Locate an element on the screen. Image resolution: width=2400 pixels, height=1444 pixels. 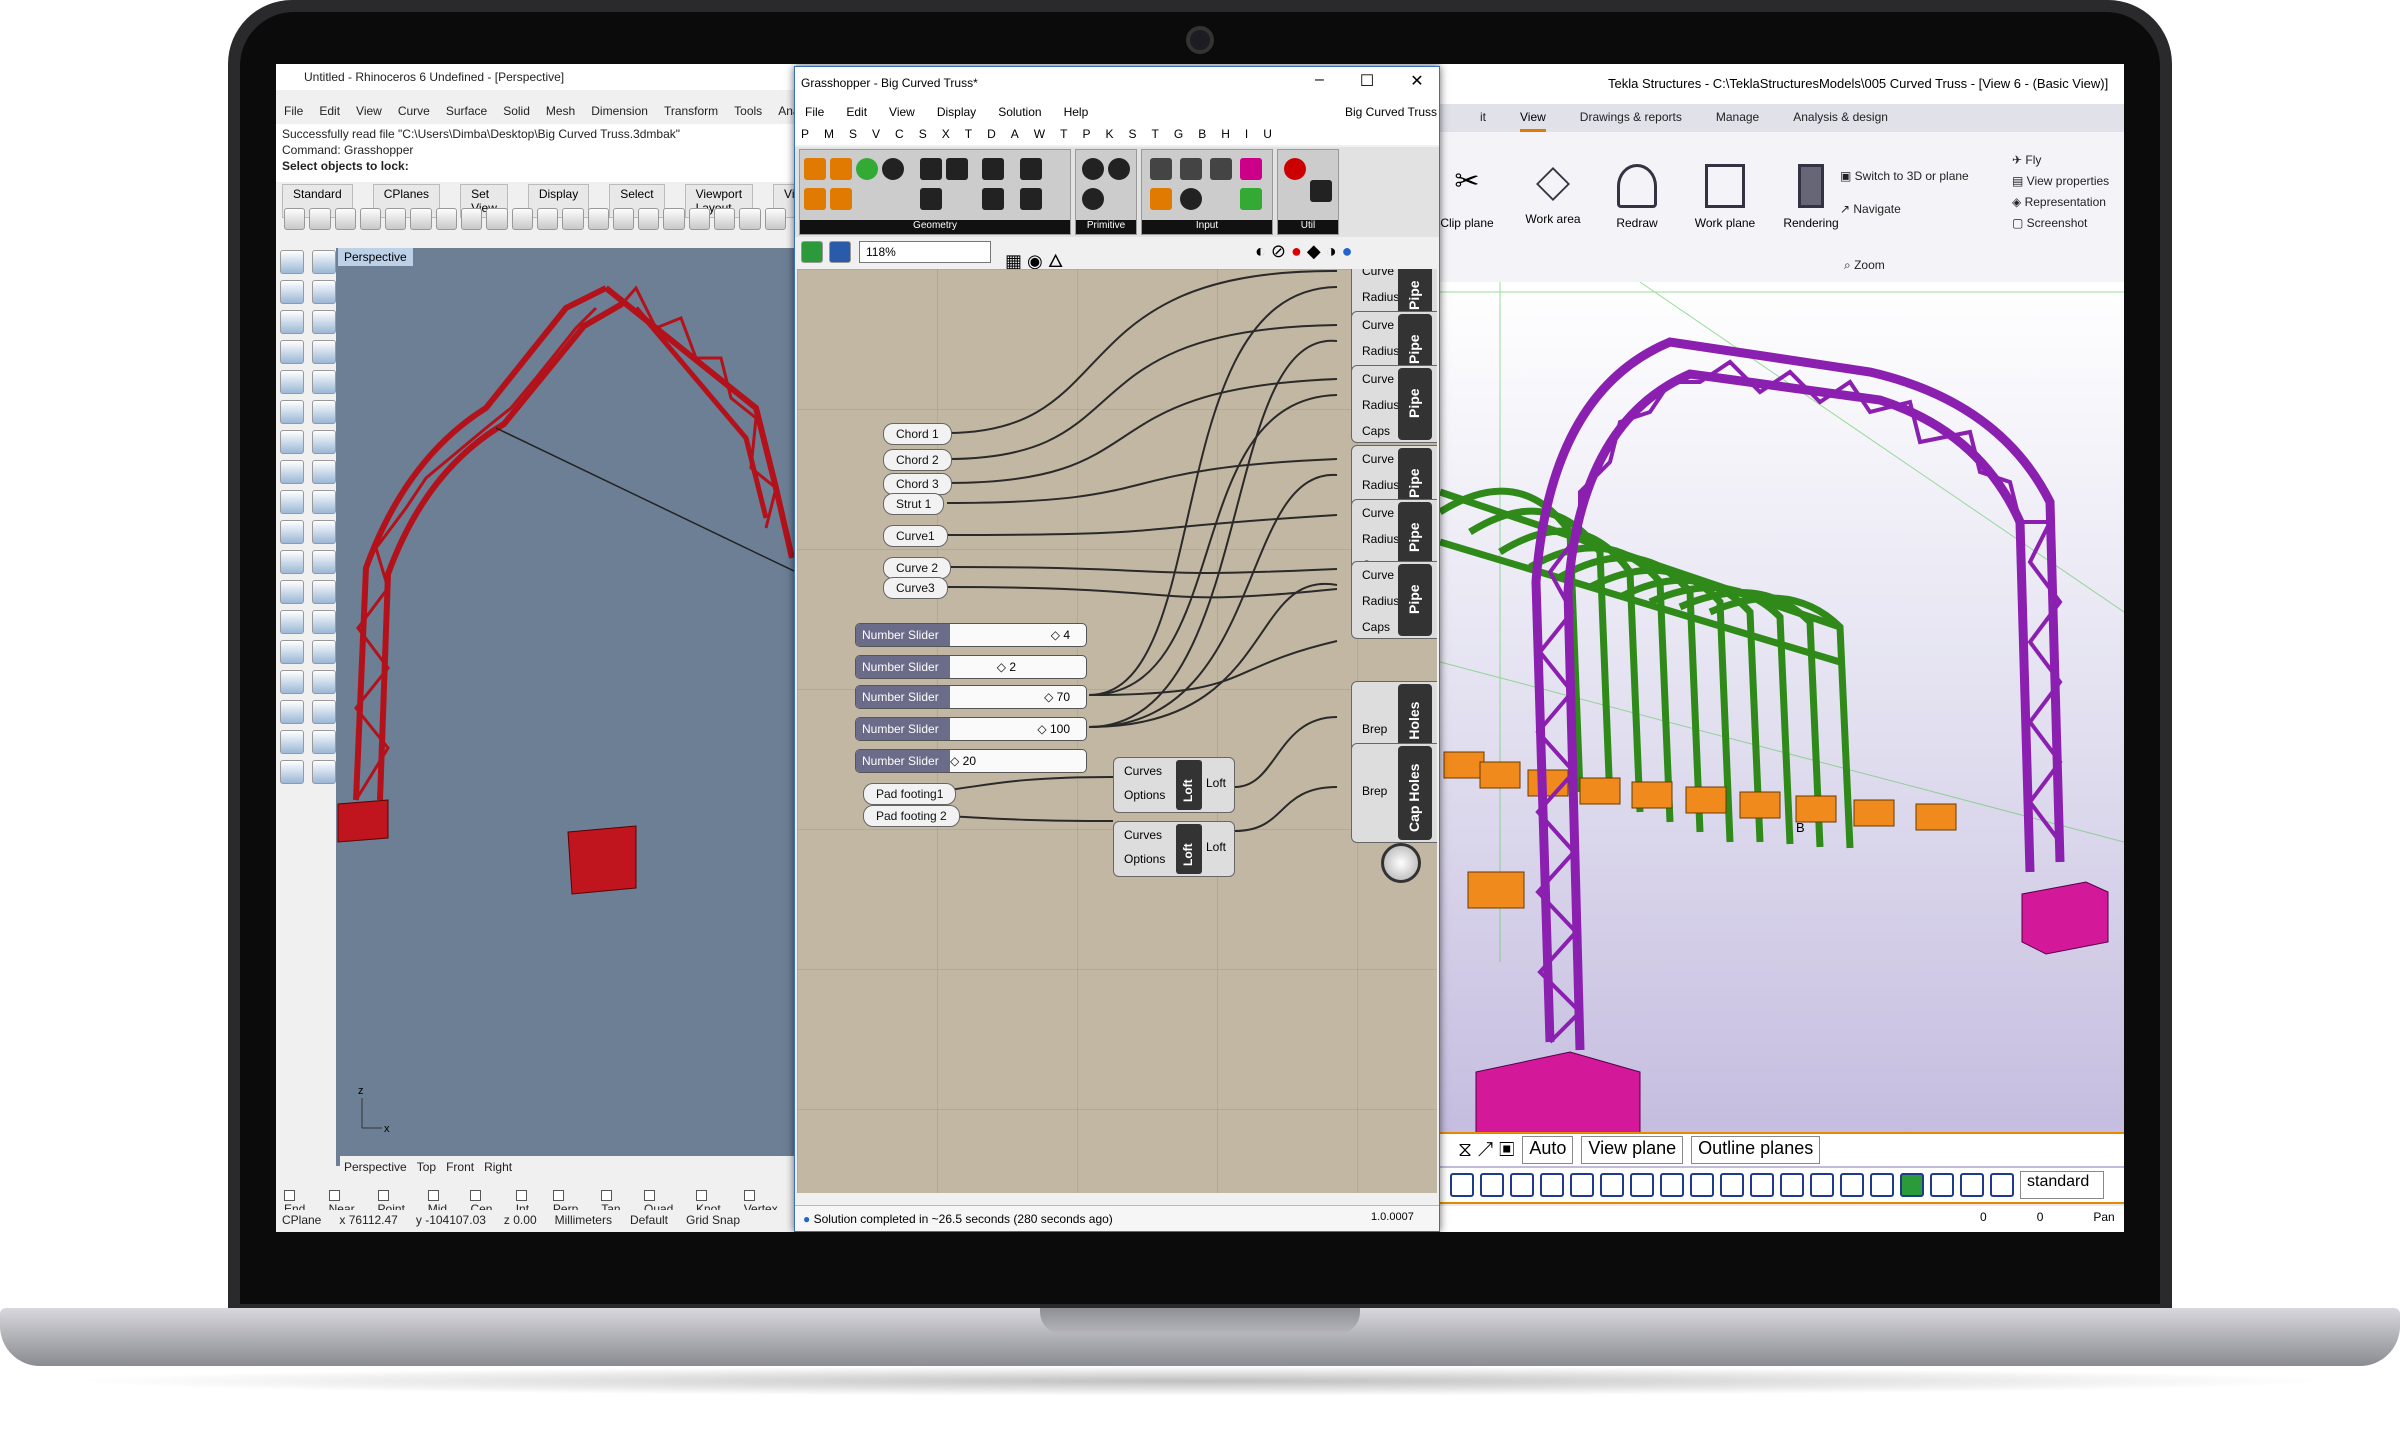
gh-category-2: S is located at coordinates (853, 134).